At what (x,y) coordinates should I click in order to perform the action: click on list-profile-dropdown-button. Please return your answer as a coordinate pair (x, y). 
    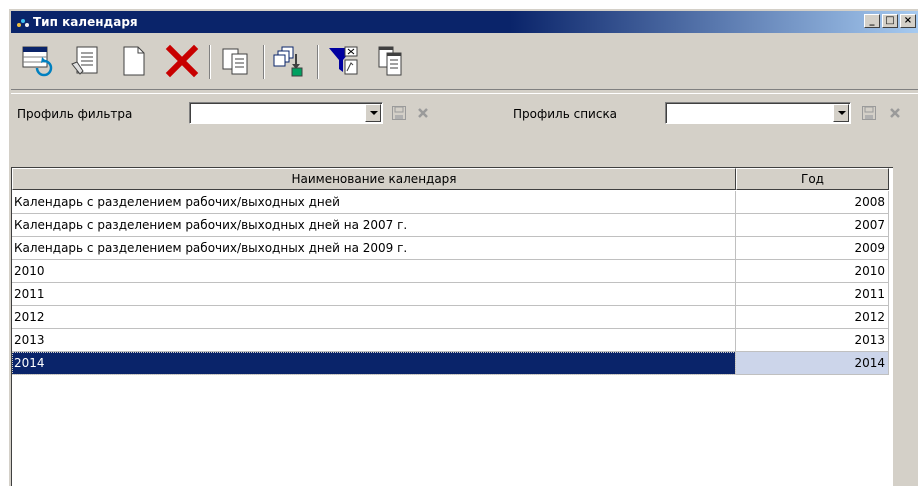
    Looking at the image, I should click on (841, 113).